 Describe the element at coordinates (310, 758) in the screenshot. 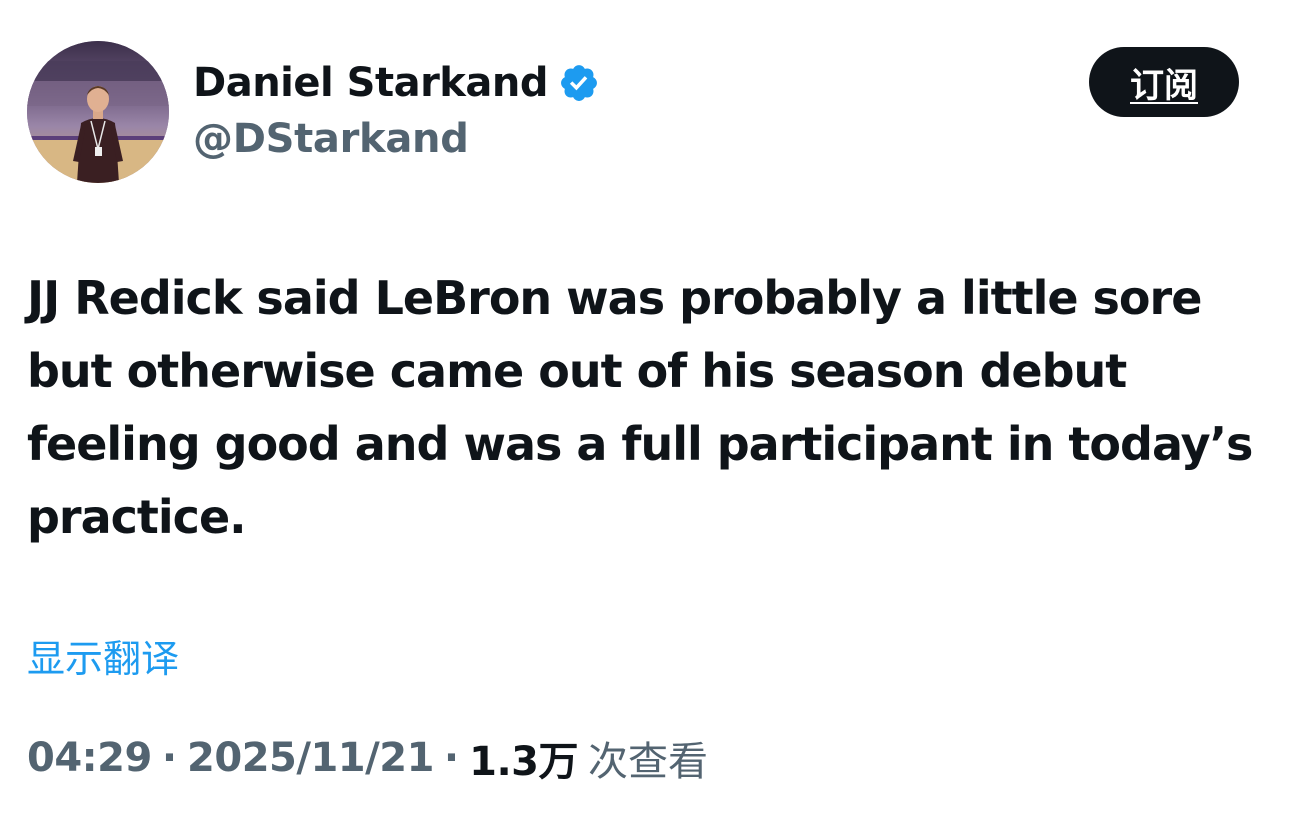

I see `tweet-date: 2025/11/21` at that location.